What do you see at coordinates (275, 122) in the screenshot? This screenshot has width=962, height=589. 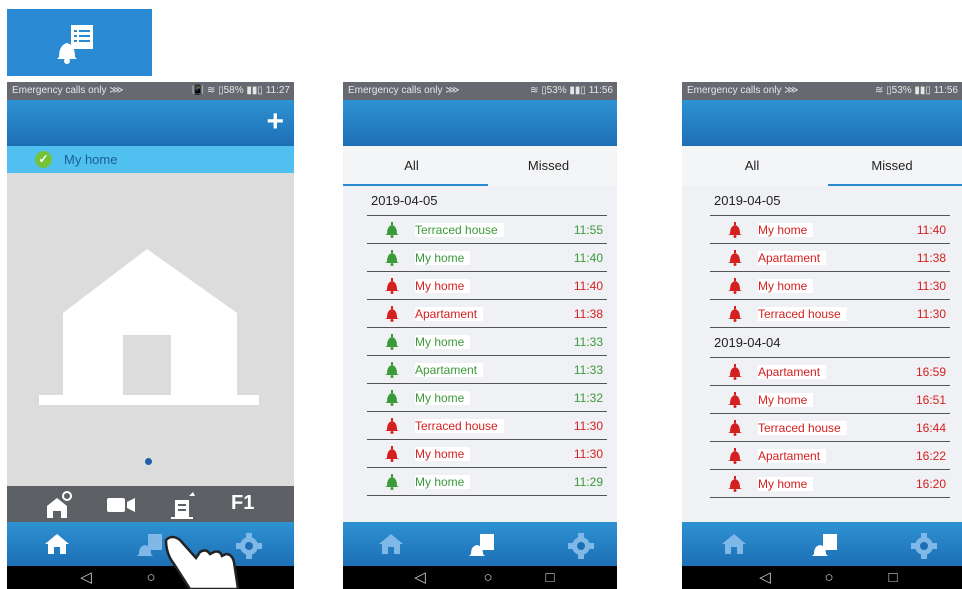 I see `add-device-button: +` at bounding box center [275, 122].